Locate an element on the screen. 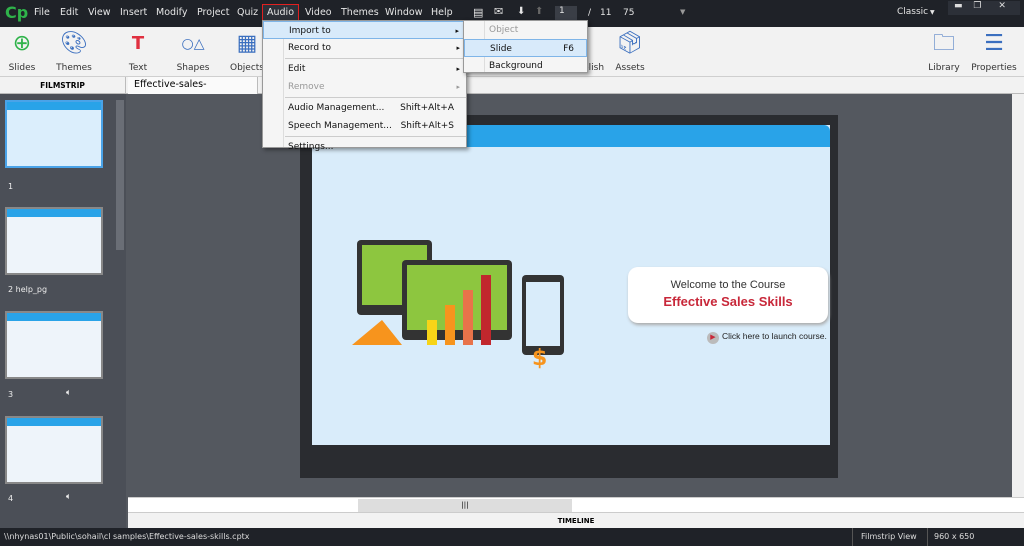  slide-label: 1 is located at coordinates (11, 186).